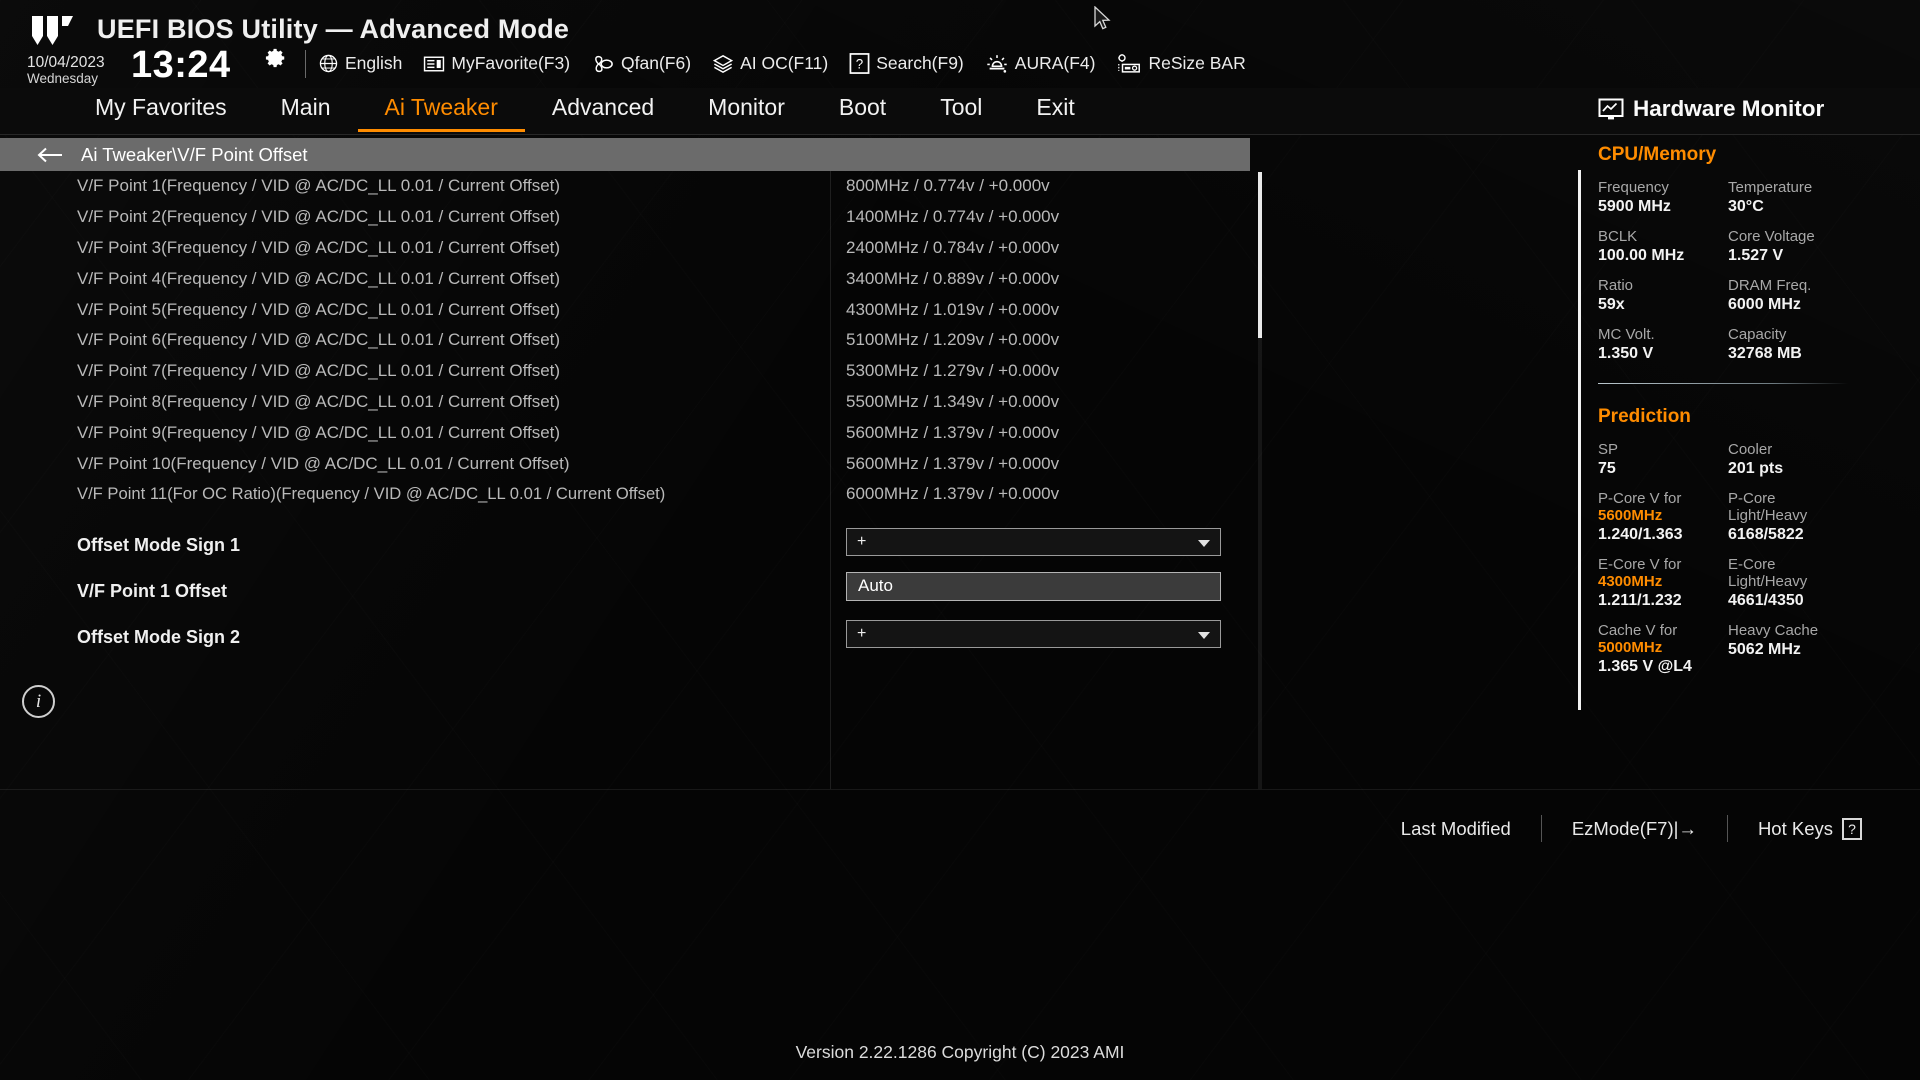 The height and width of the screenshot is (1080, 1920). Describe the element at coordinates (1638, 630) in the screenshot. I see `cache-voltage-label: Cache V for` at that location.